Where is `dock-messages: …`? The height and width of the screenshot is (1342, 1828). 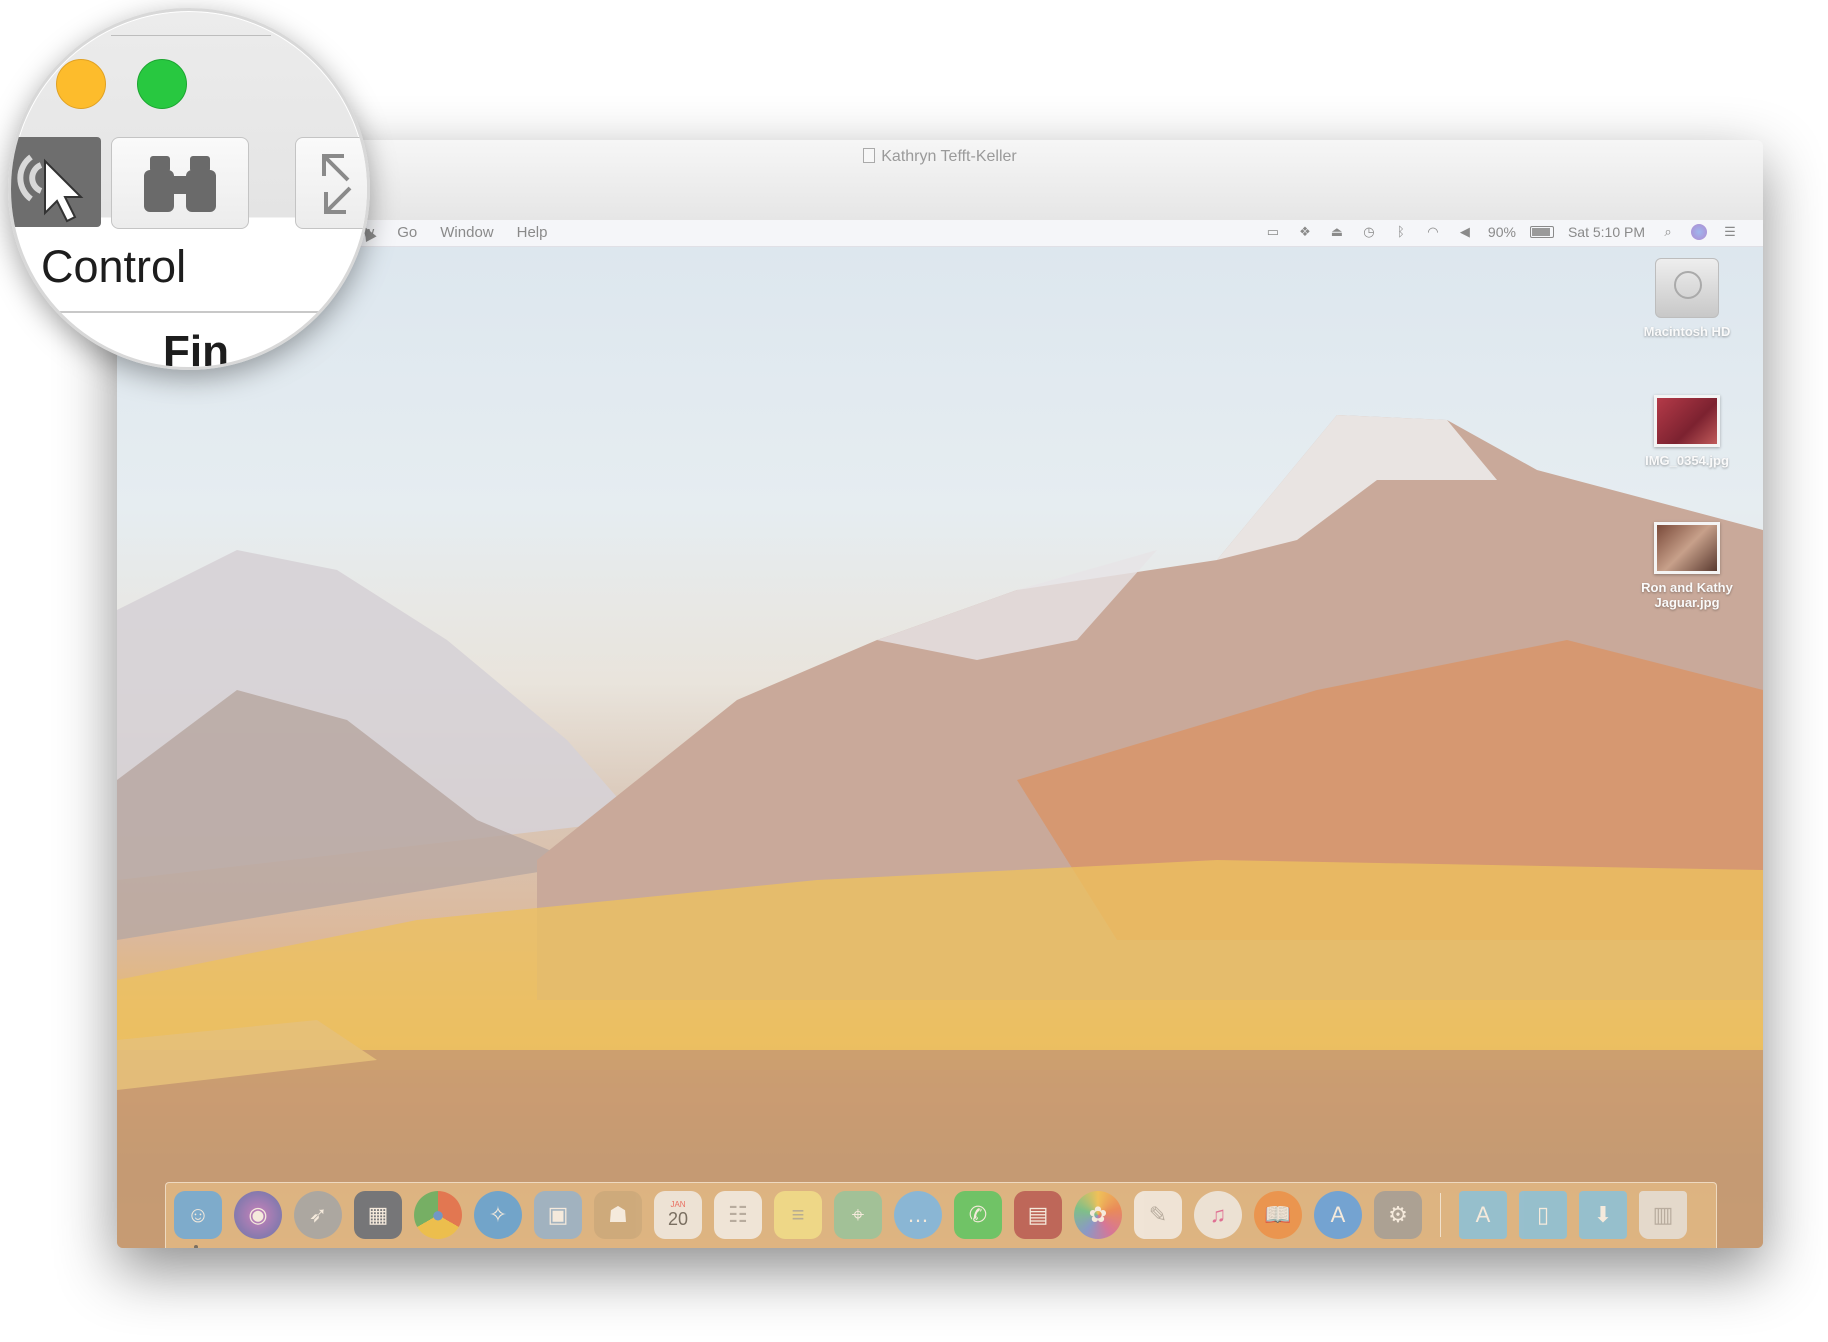 dock-messages: … is located at coordinates (918, 1215).